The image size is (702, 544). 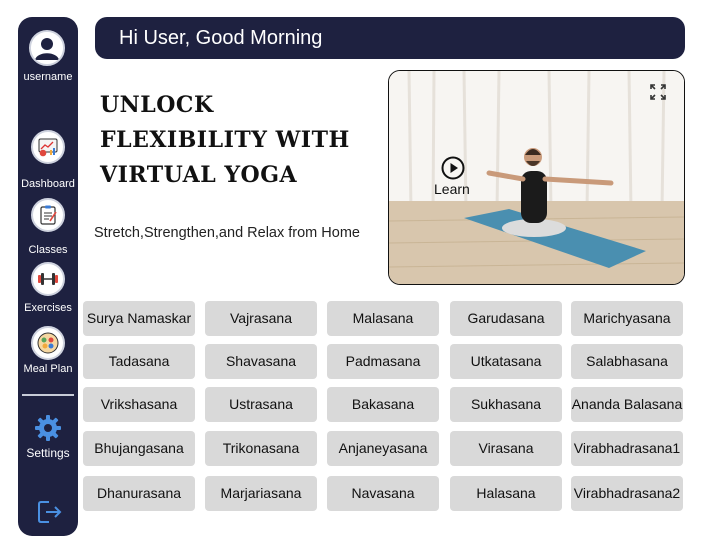 I want to click on pose-button: Halasana, so click(x=506, y=493).